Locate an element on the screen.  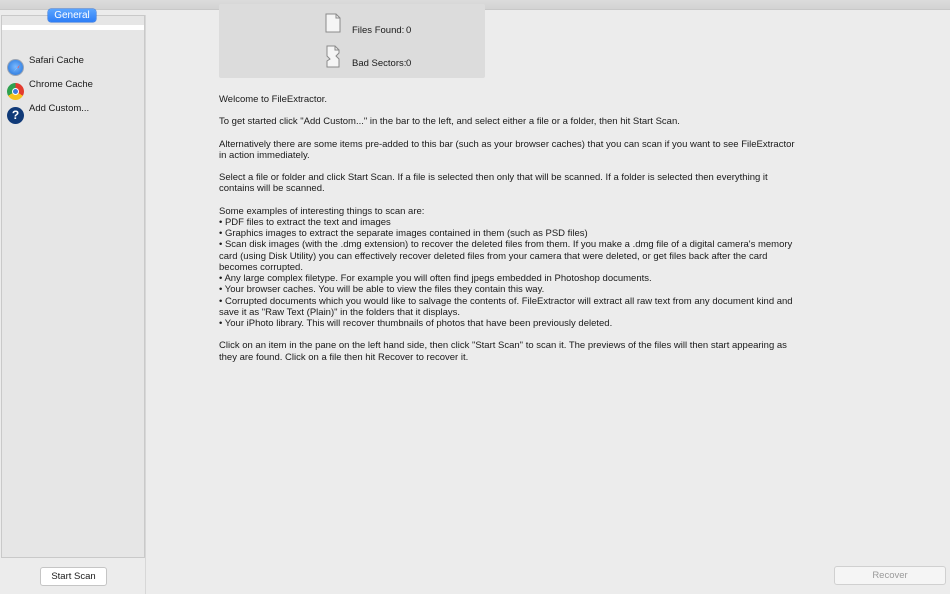
files-found-value: 0 is located at coordinates (409, 30).